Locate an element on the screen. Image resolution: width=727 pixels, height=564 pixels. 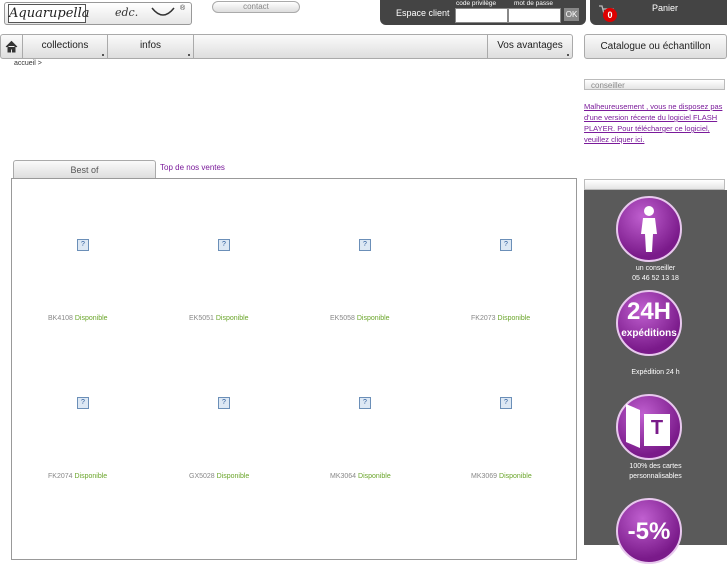
catalogue-button: Catalogue ou échantillon is located at coordinates (655, 46).